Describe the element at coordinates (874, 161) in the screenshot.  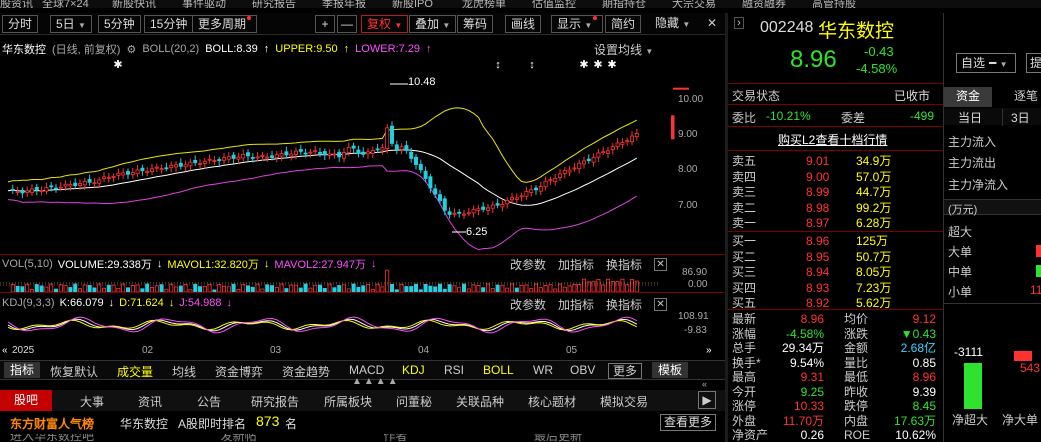
I see `sell-volume: 34.9万` at that location.